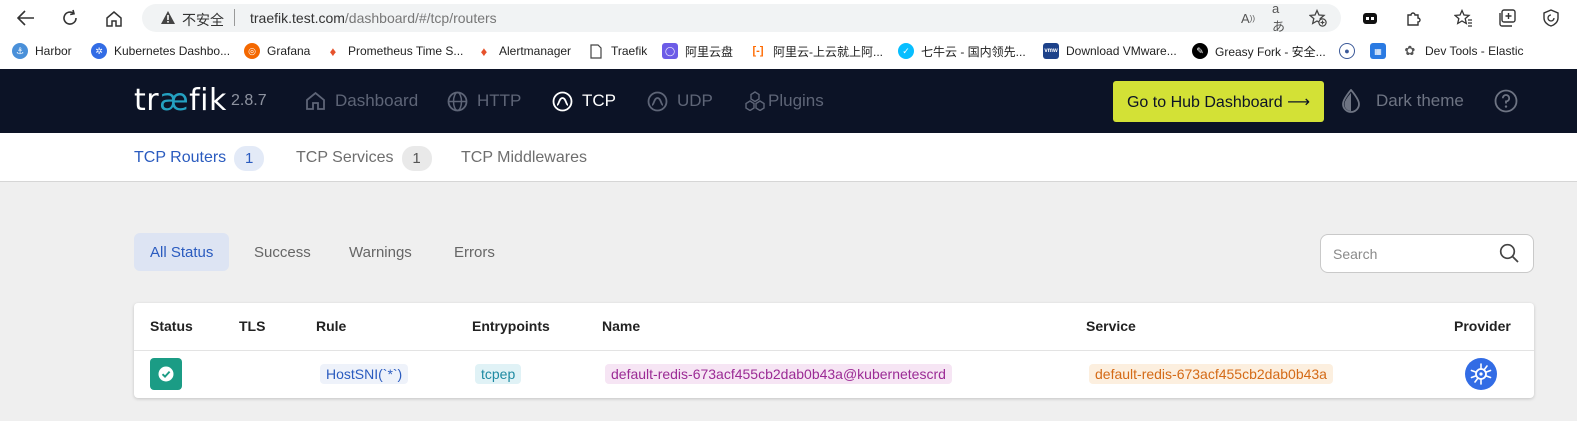 The width and height of the screenshot is (1577, 421). I want to click on back-arrow-icon, so click(26, 18).